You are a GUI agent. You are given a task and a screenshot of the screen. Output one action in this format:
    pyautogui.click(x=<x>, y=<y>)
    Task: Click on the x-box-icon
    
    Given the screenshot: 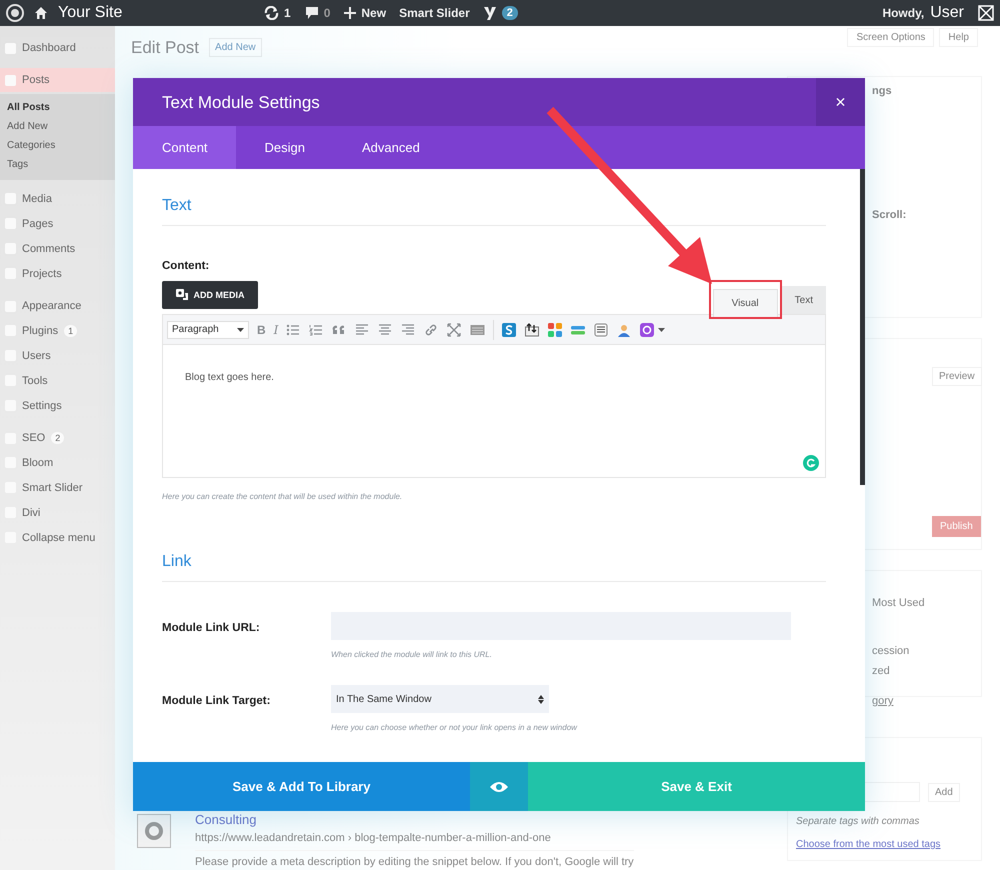 What is the action you would take?
    pyautogui.click(x=986, y=13)
    